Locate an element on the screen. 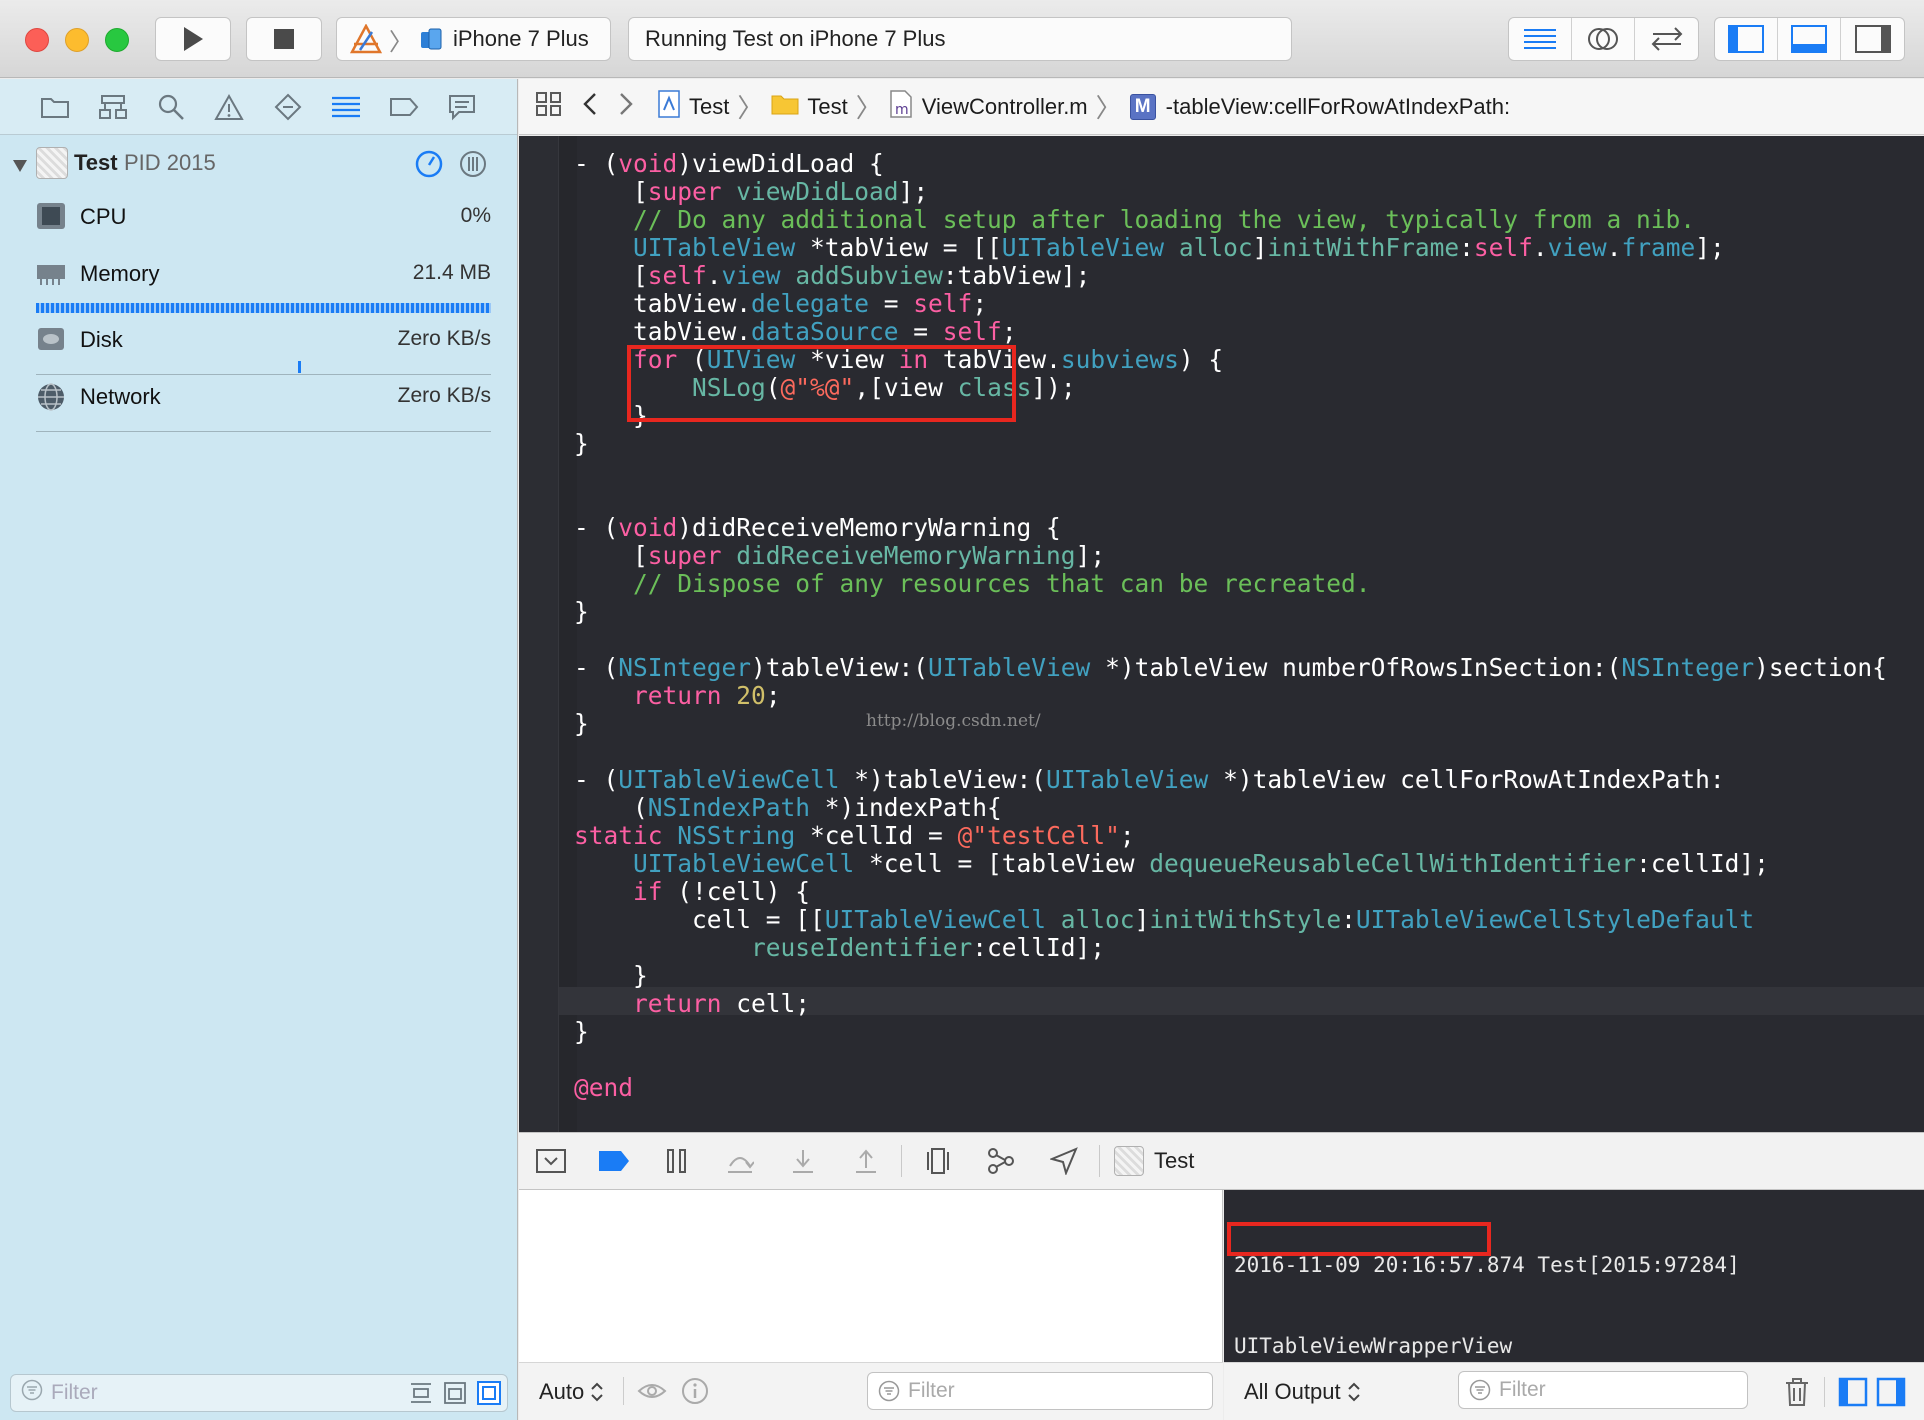  variables-filter-field: Filter is located at coordinates (1040, 1391).